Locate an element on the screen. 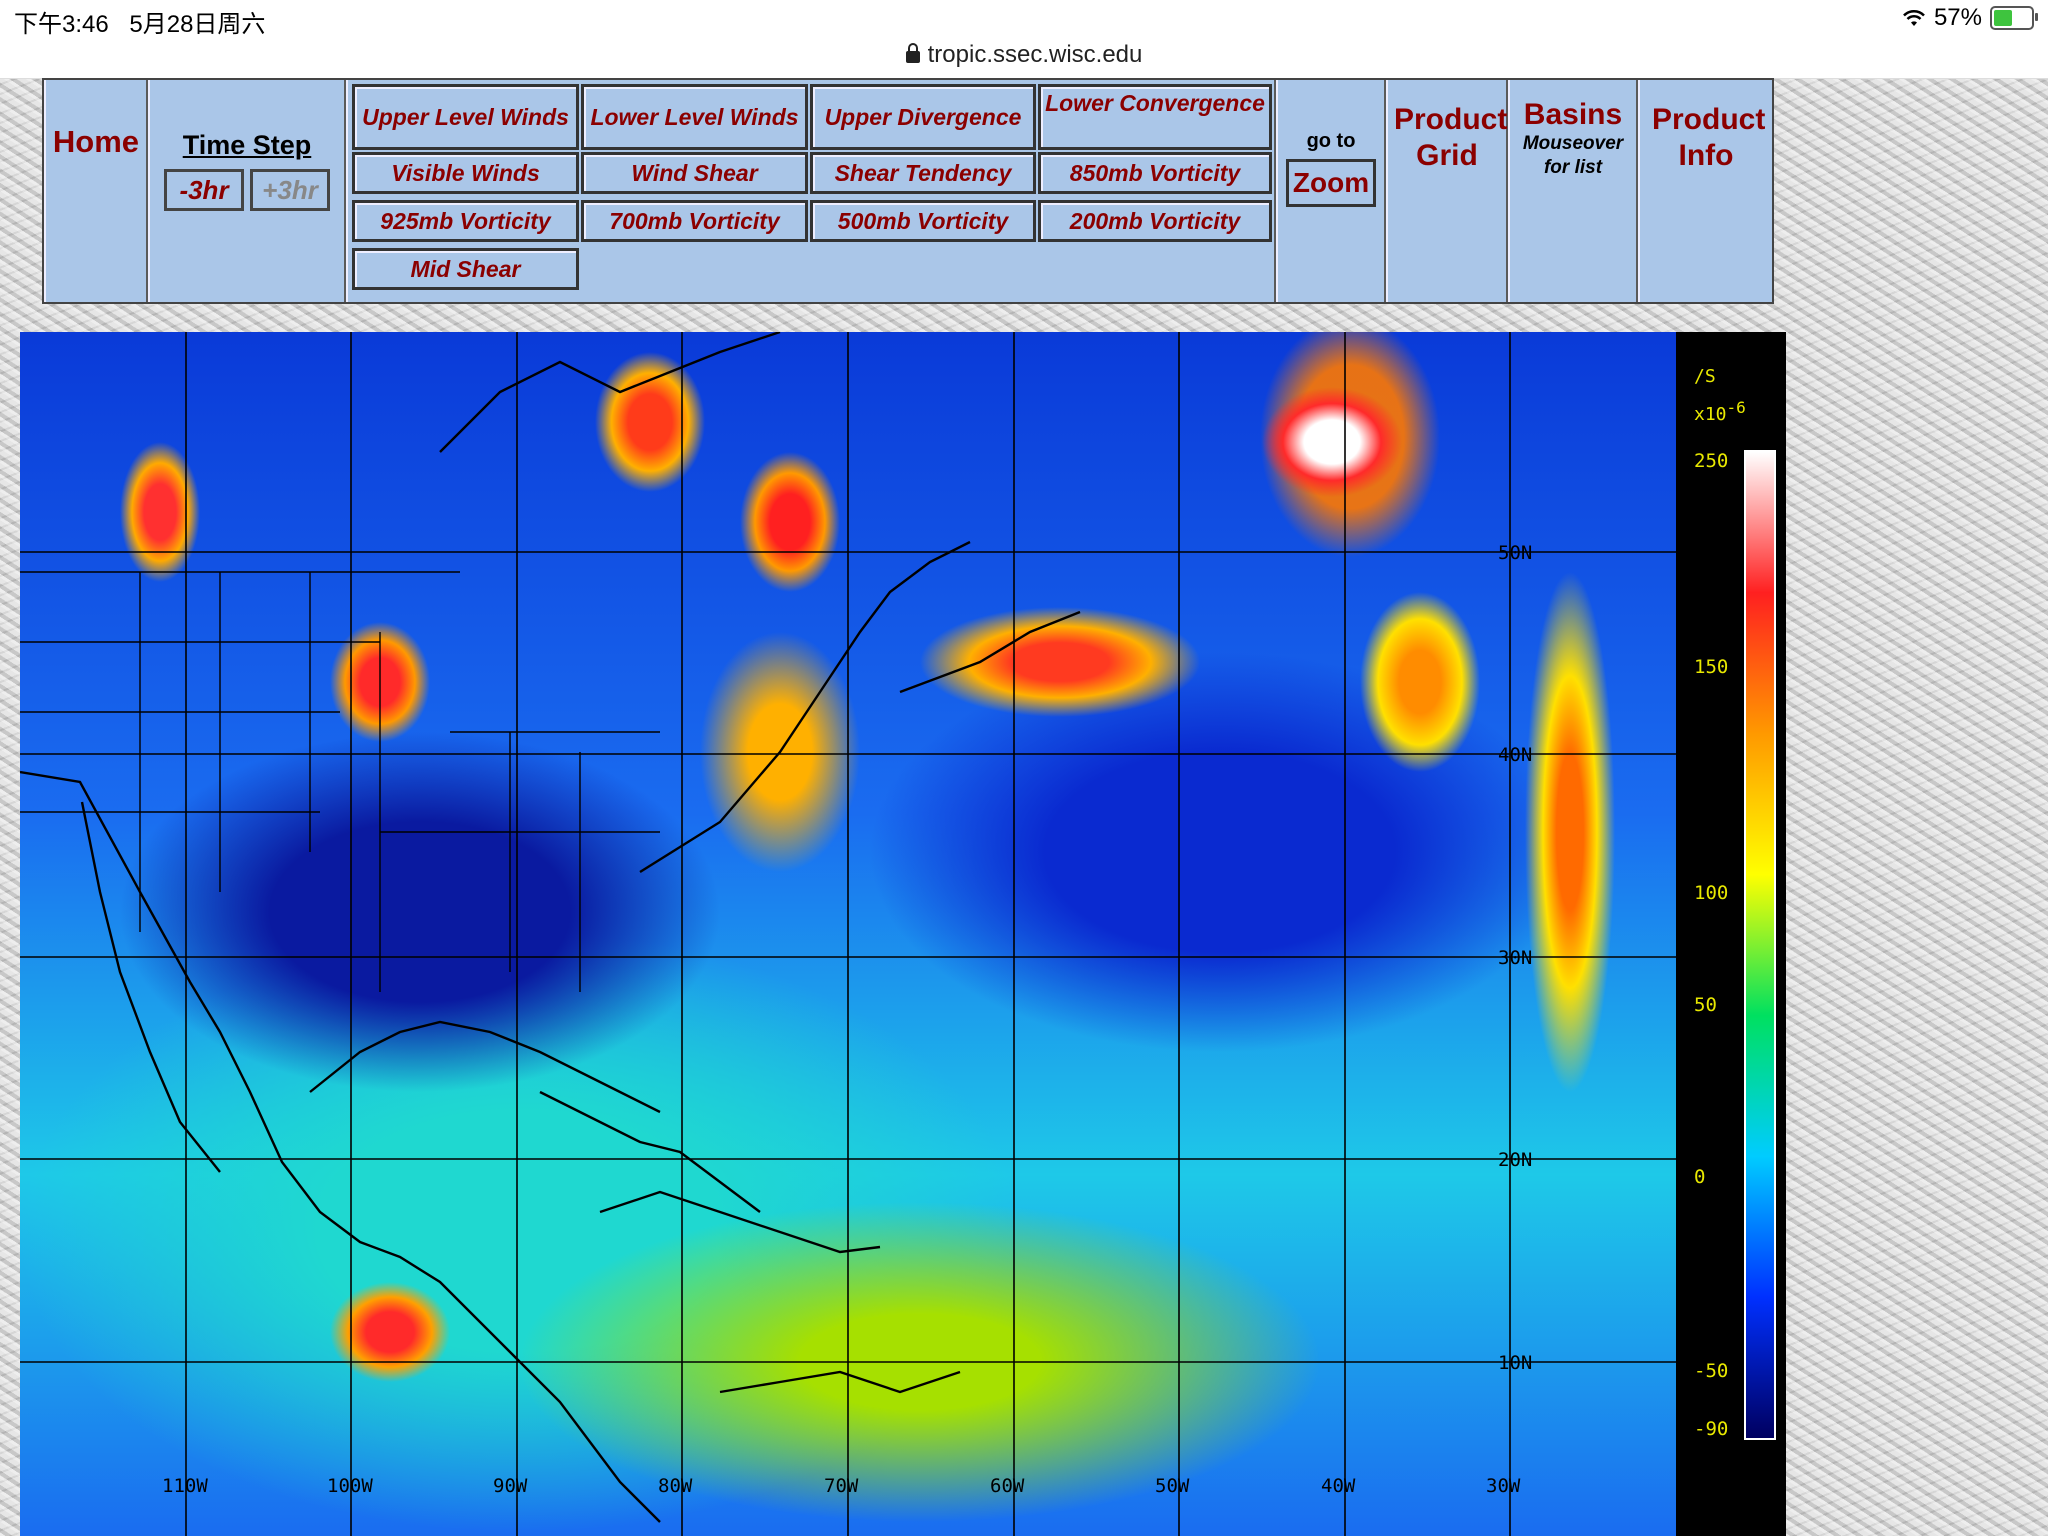 Image resolution: width=2048 pixels, height=1536 pixels. battery-percent: 57% is located at coordinates (1957, 17).